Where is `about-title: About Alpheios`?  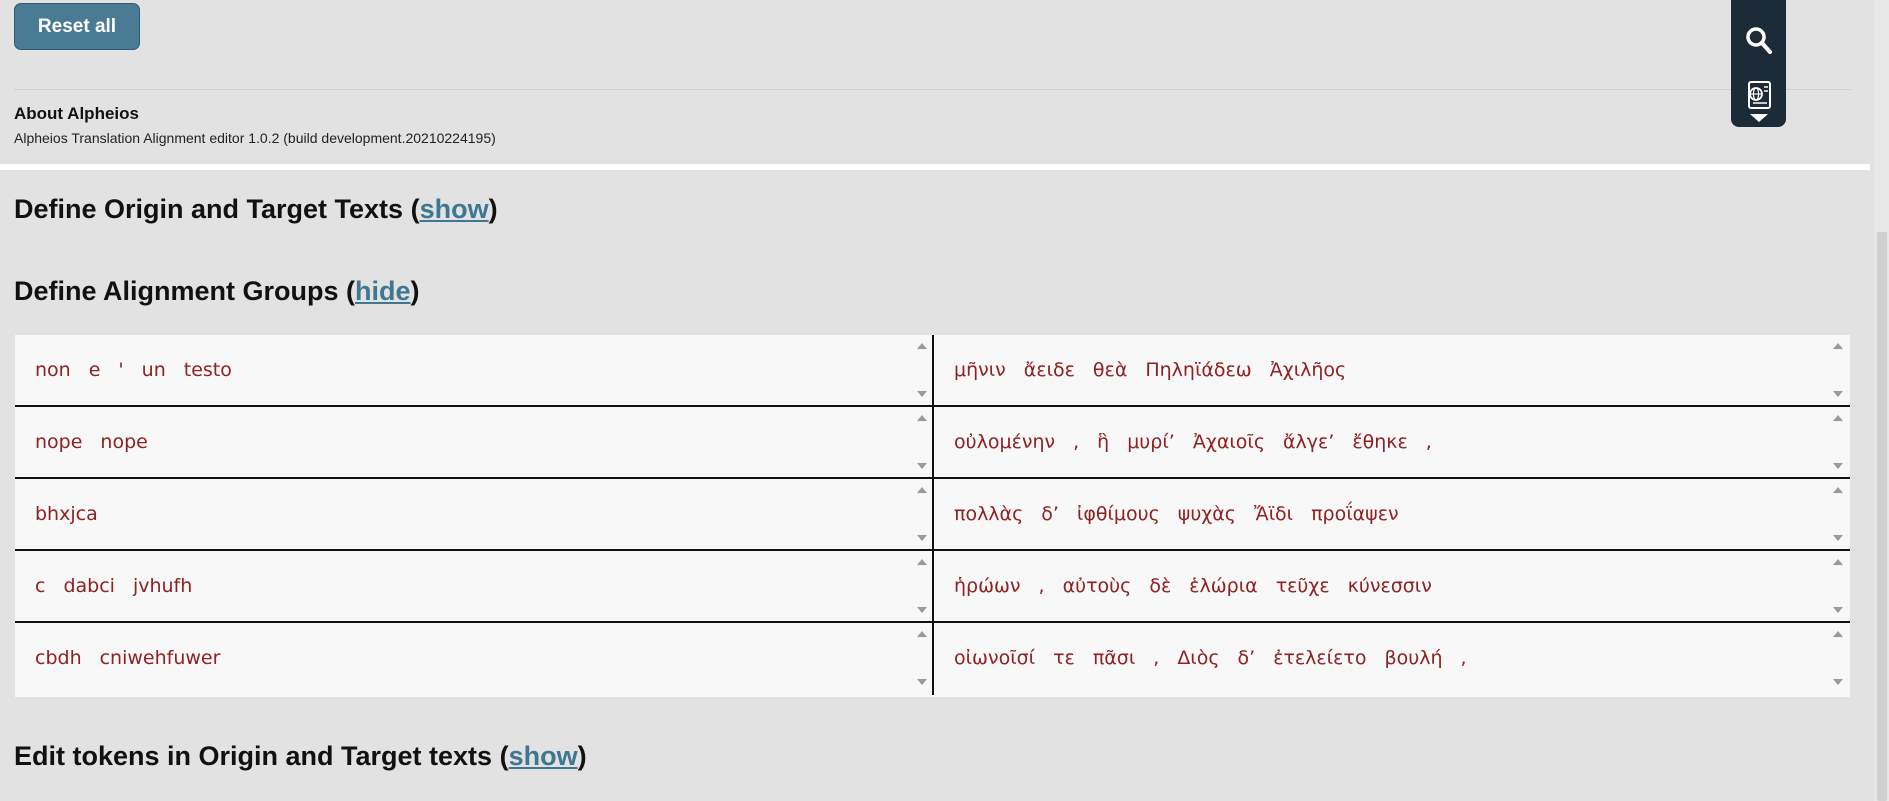 about-title: About Alpheios is located at coordinates (76, 113).